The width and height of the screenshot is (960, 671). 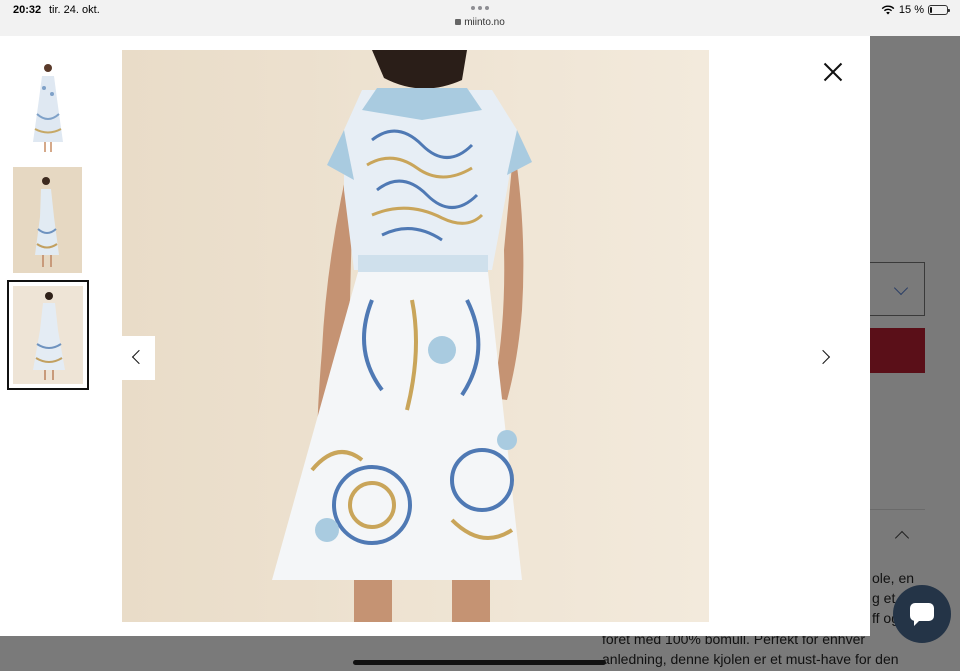 What do you see at coordinates (480, 8) in the screenshot?
I see `multitasking-dots-icon` at bounding box center [480, 8].